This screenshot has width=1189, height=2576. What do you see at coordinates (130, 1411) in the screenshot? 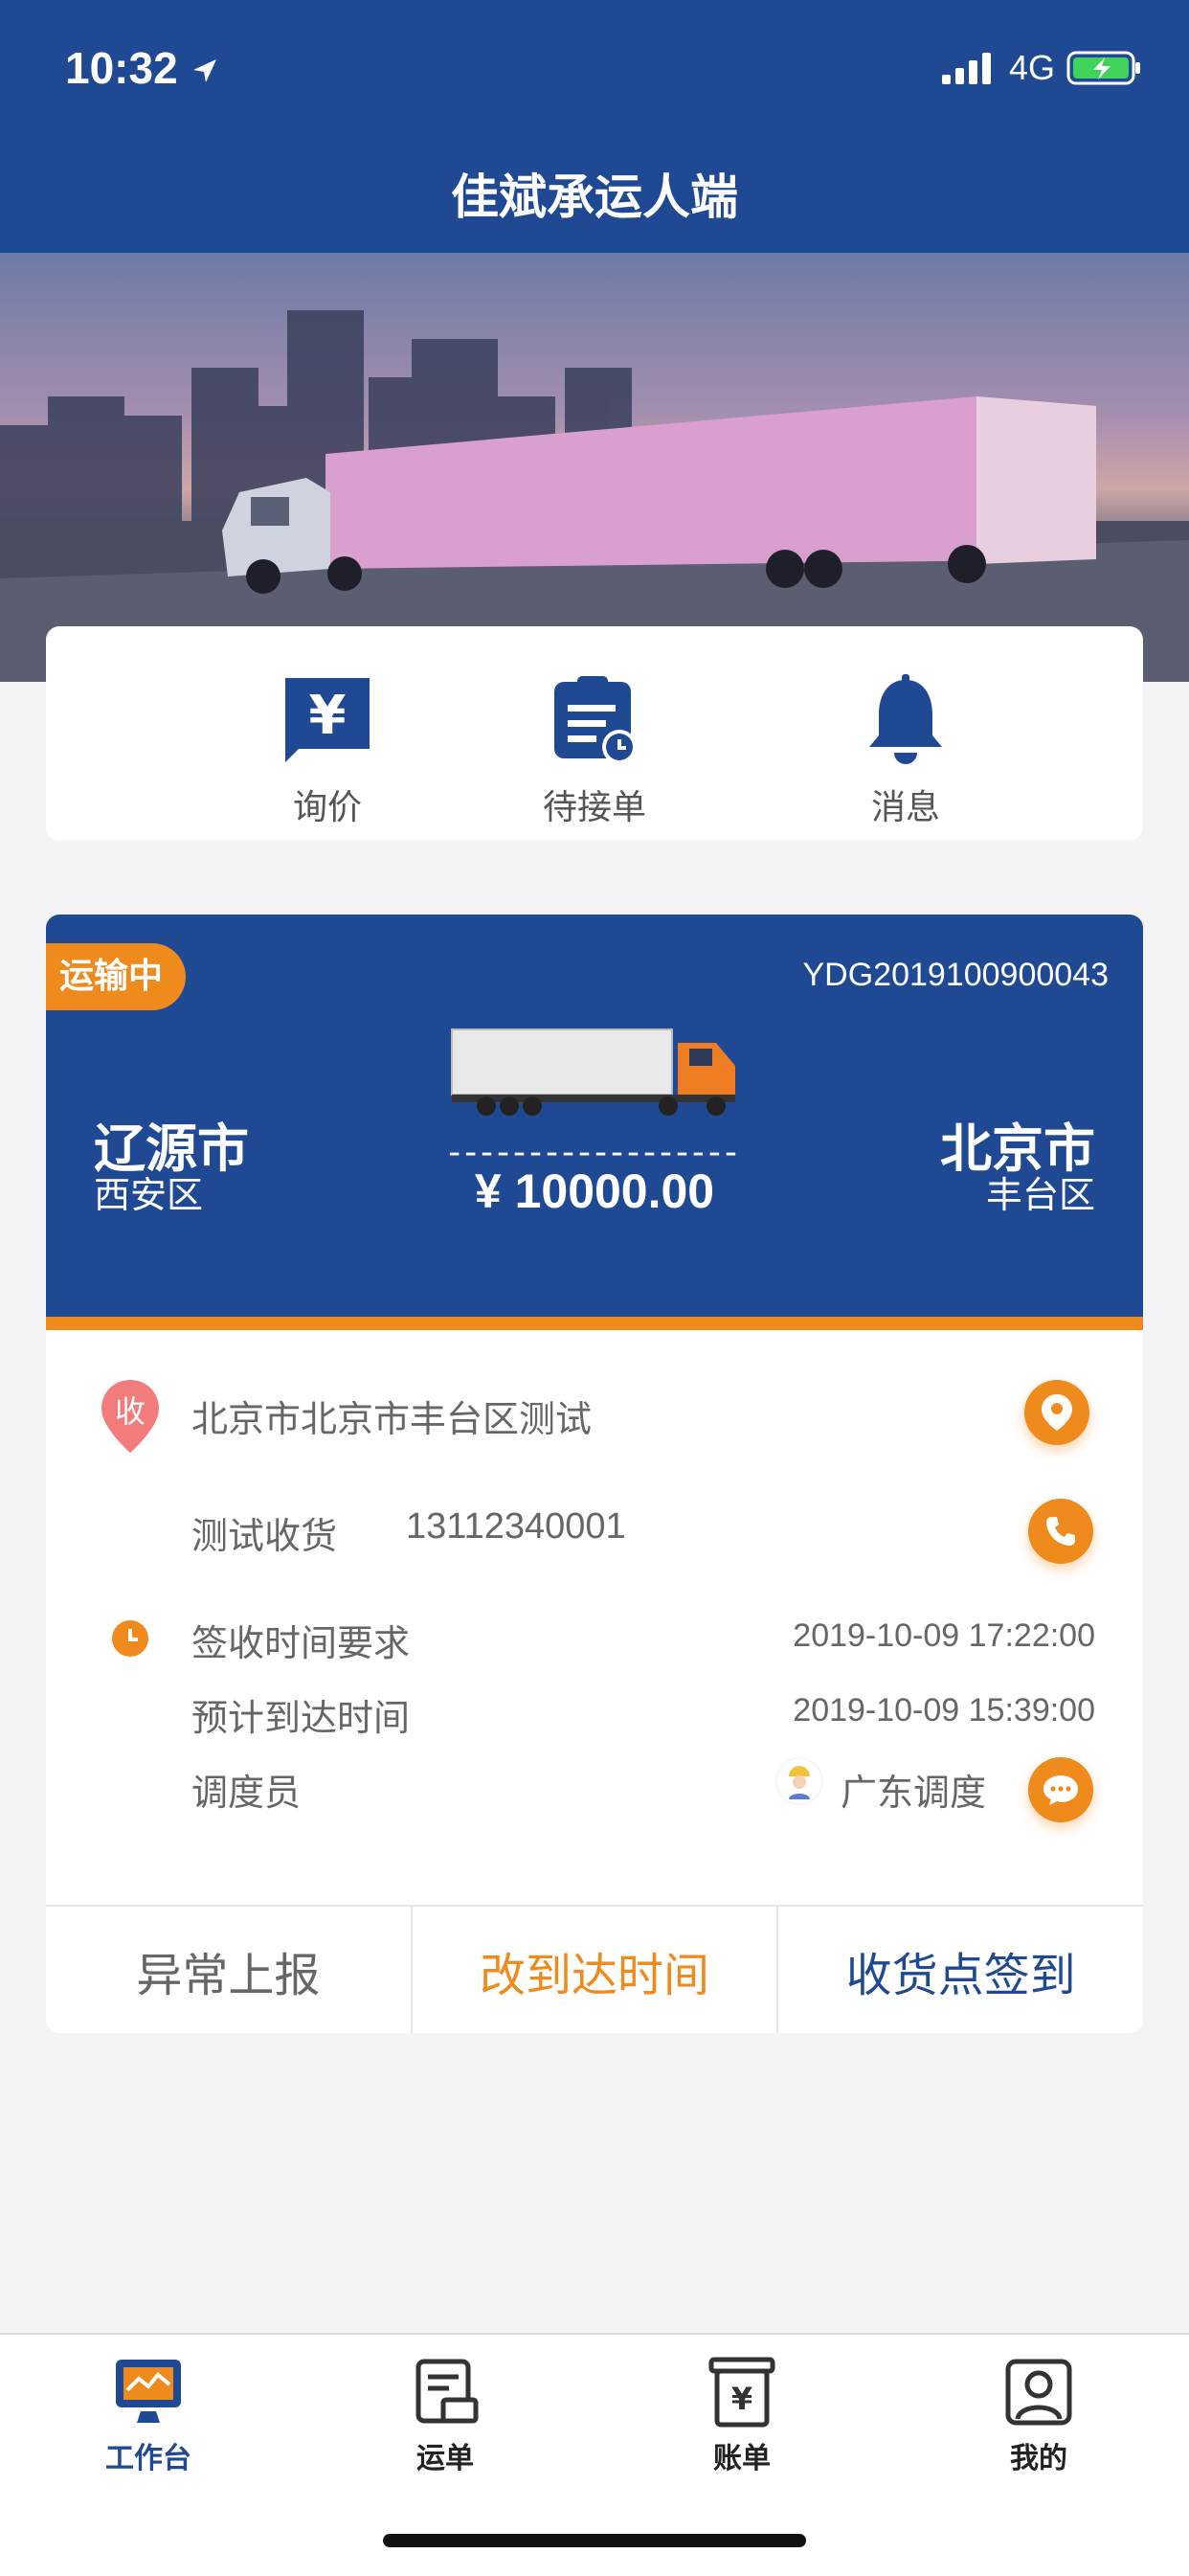
I see `receiver-badge-text: 收` at bounding box center [130, 1411].